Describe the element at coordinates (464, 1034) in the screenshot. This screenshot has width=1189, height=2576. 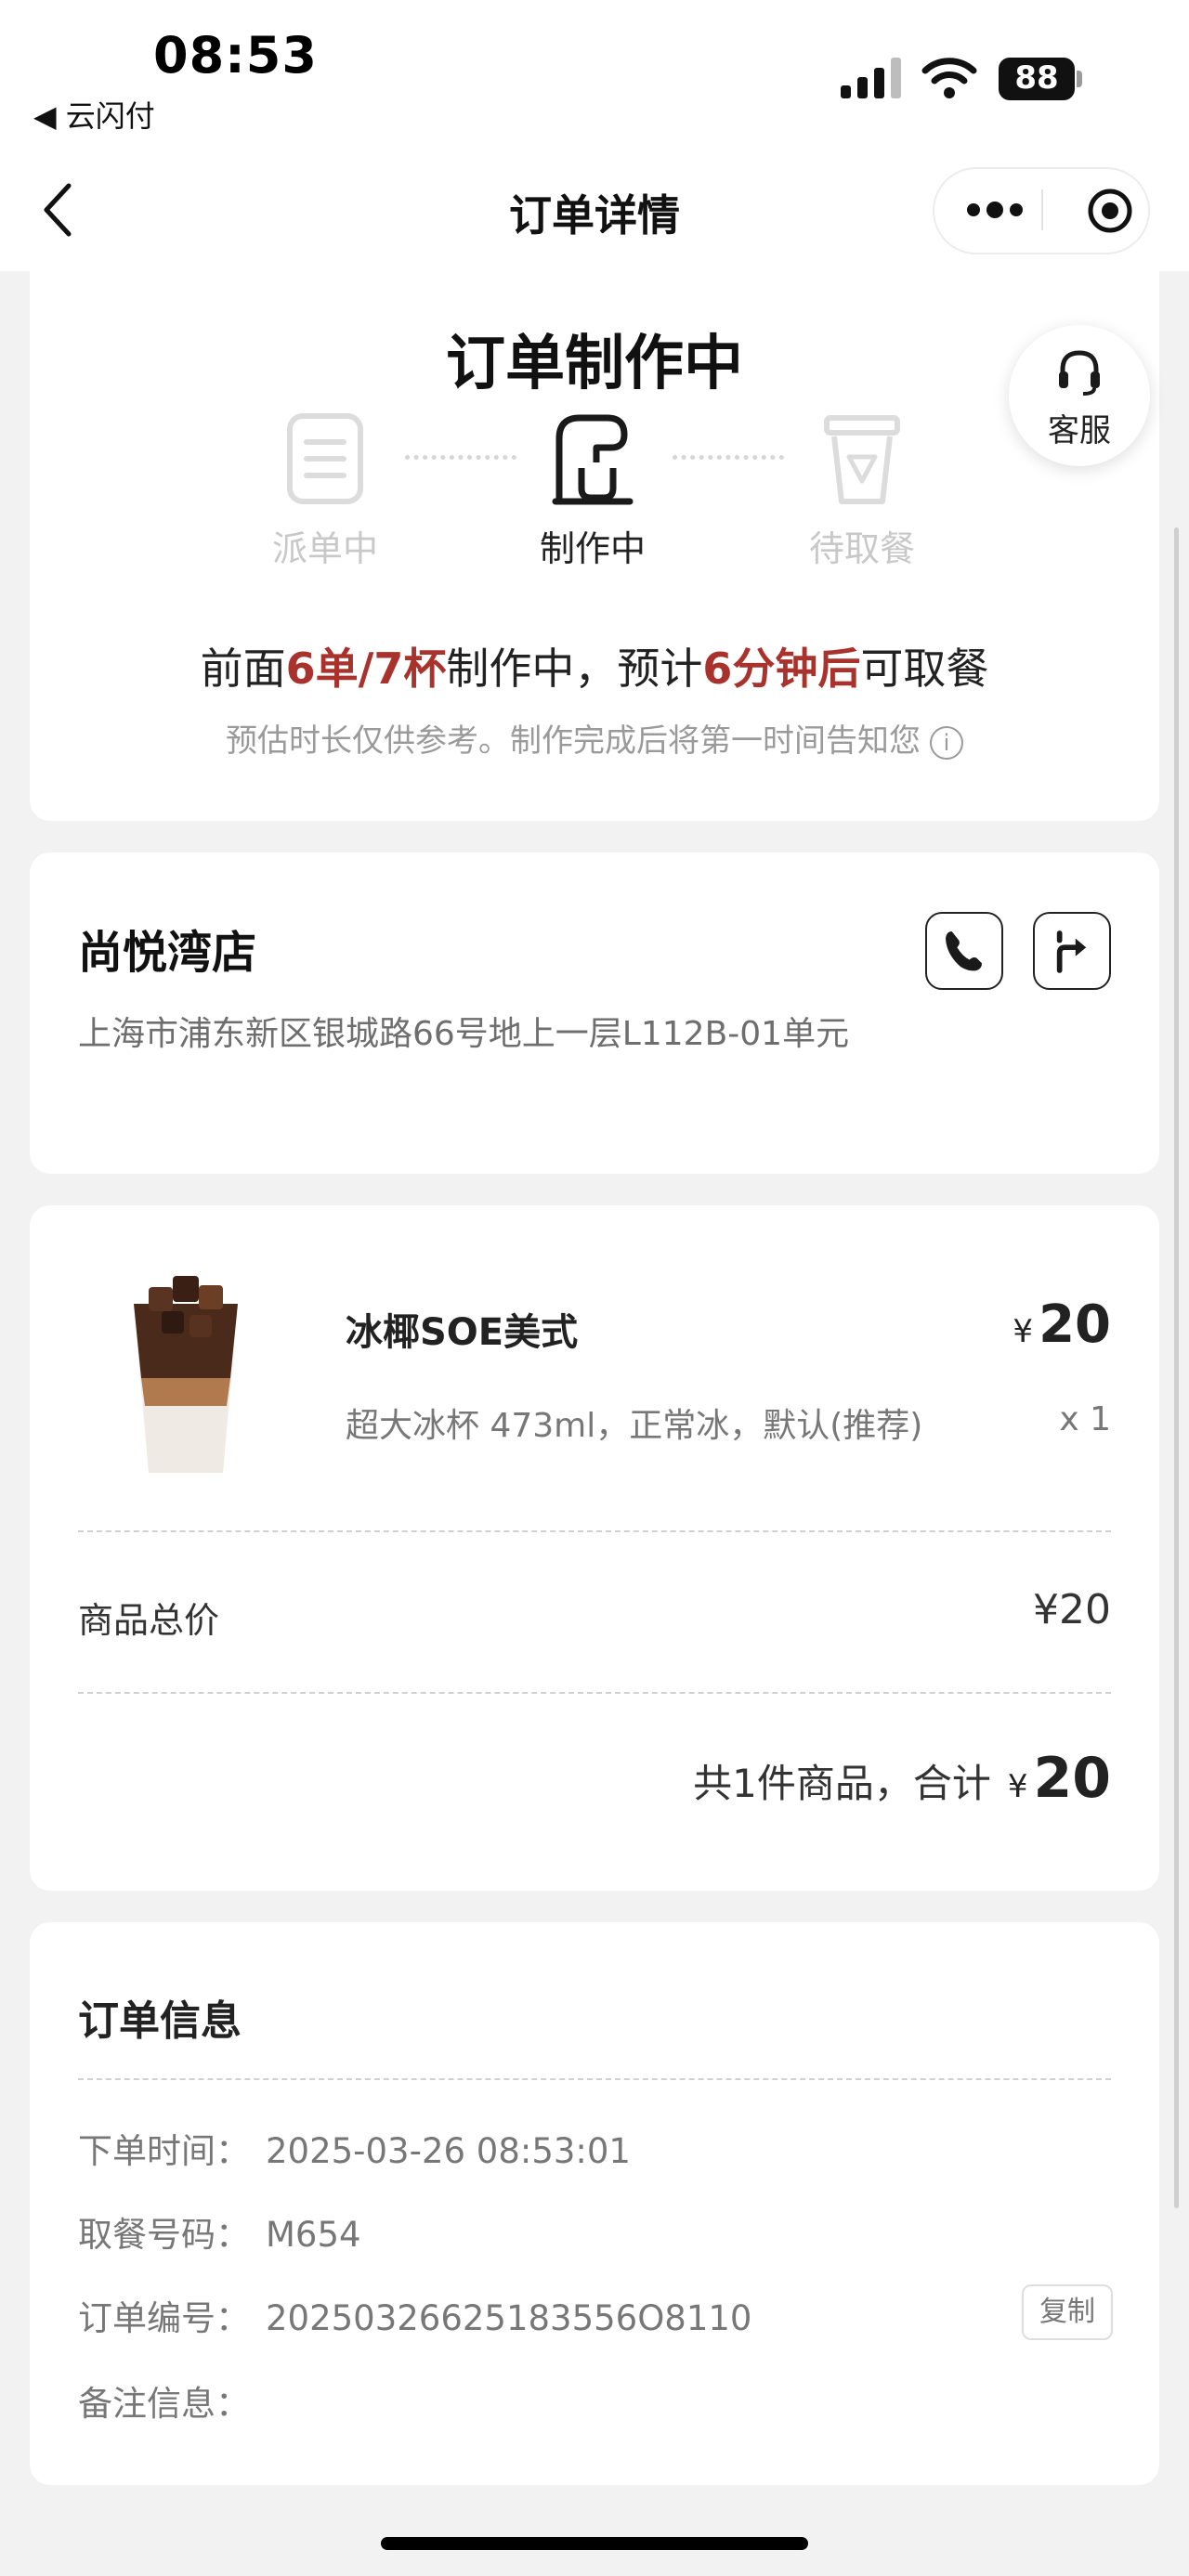
I see `store-address: 上海市浦东新区银城路66号地上一层L112B-01单元` at that location.